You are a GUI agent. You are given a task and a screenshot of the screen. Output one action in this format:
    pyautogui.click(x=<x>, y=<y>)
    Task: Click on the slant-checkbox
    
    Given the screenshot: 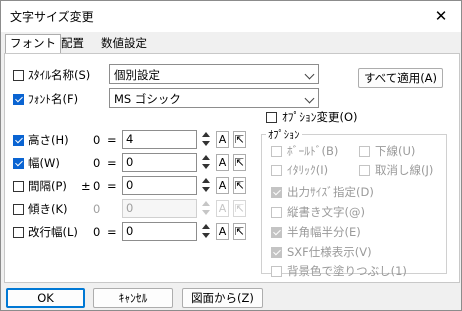 What is the action you would take?
    pyautogui.click(x=18, y=209)
    